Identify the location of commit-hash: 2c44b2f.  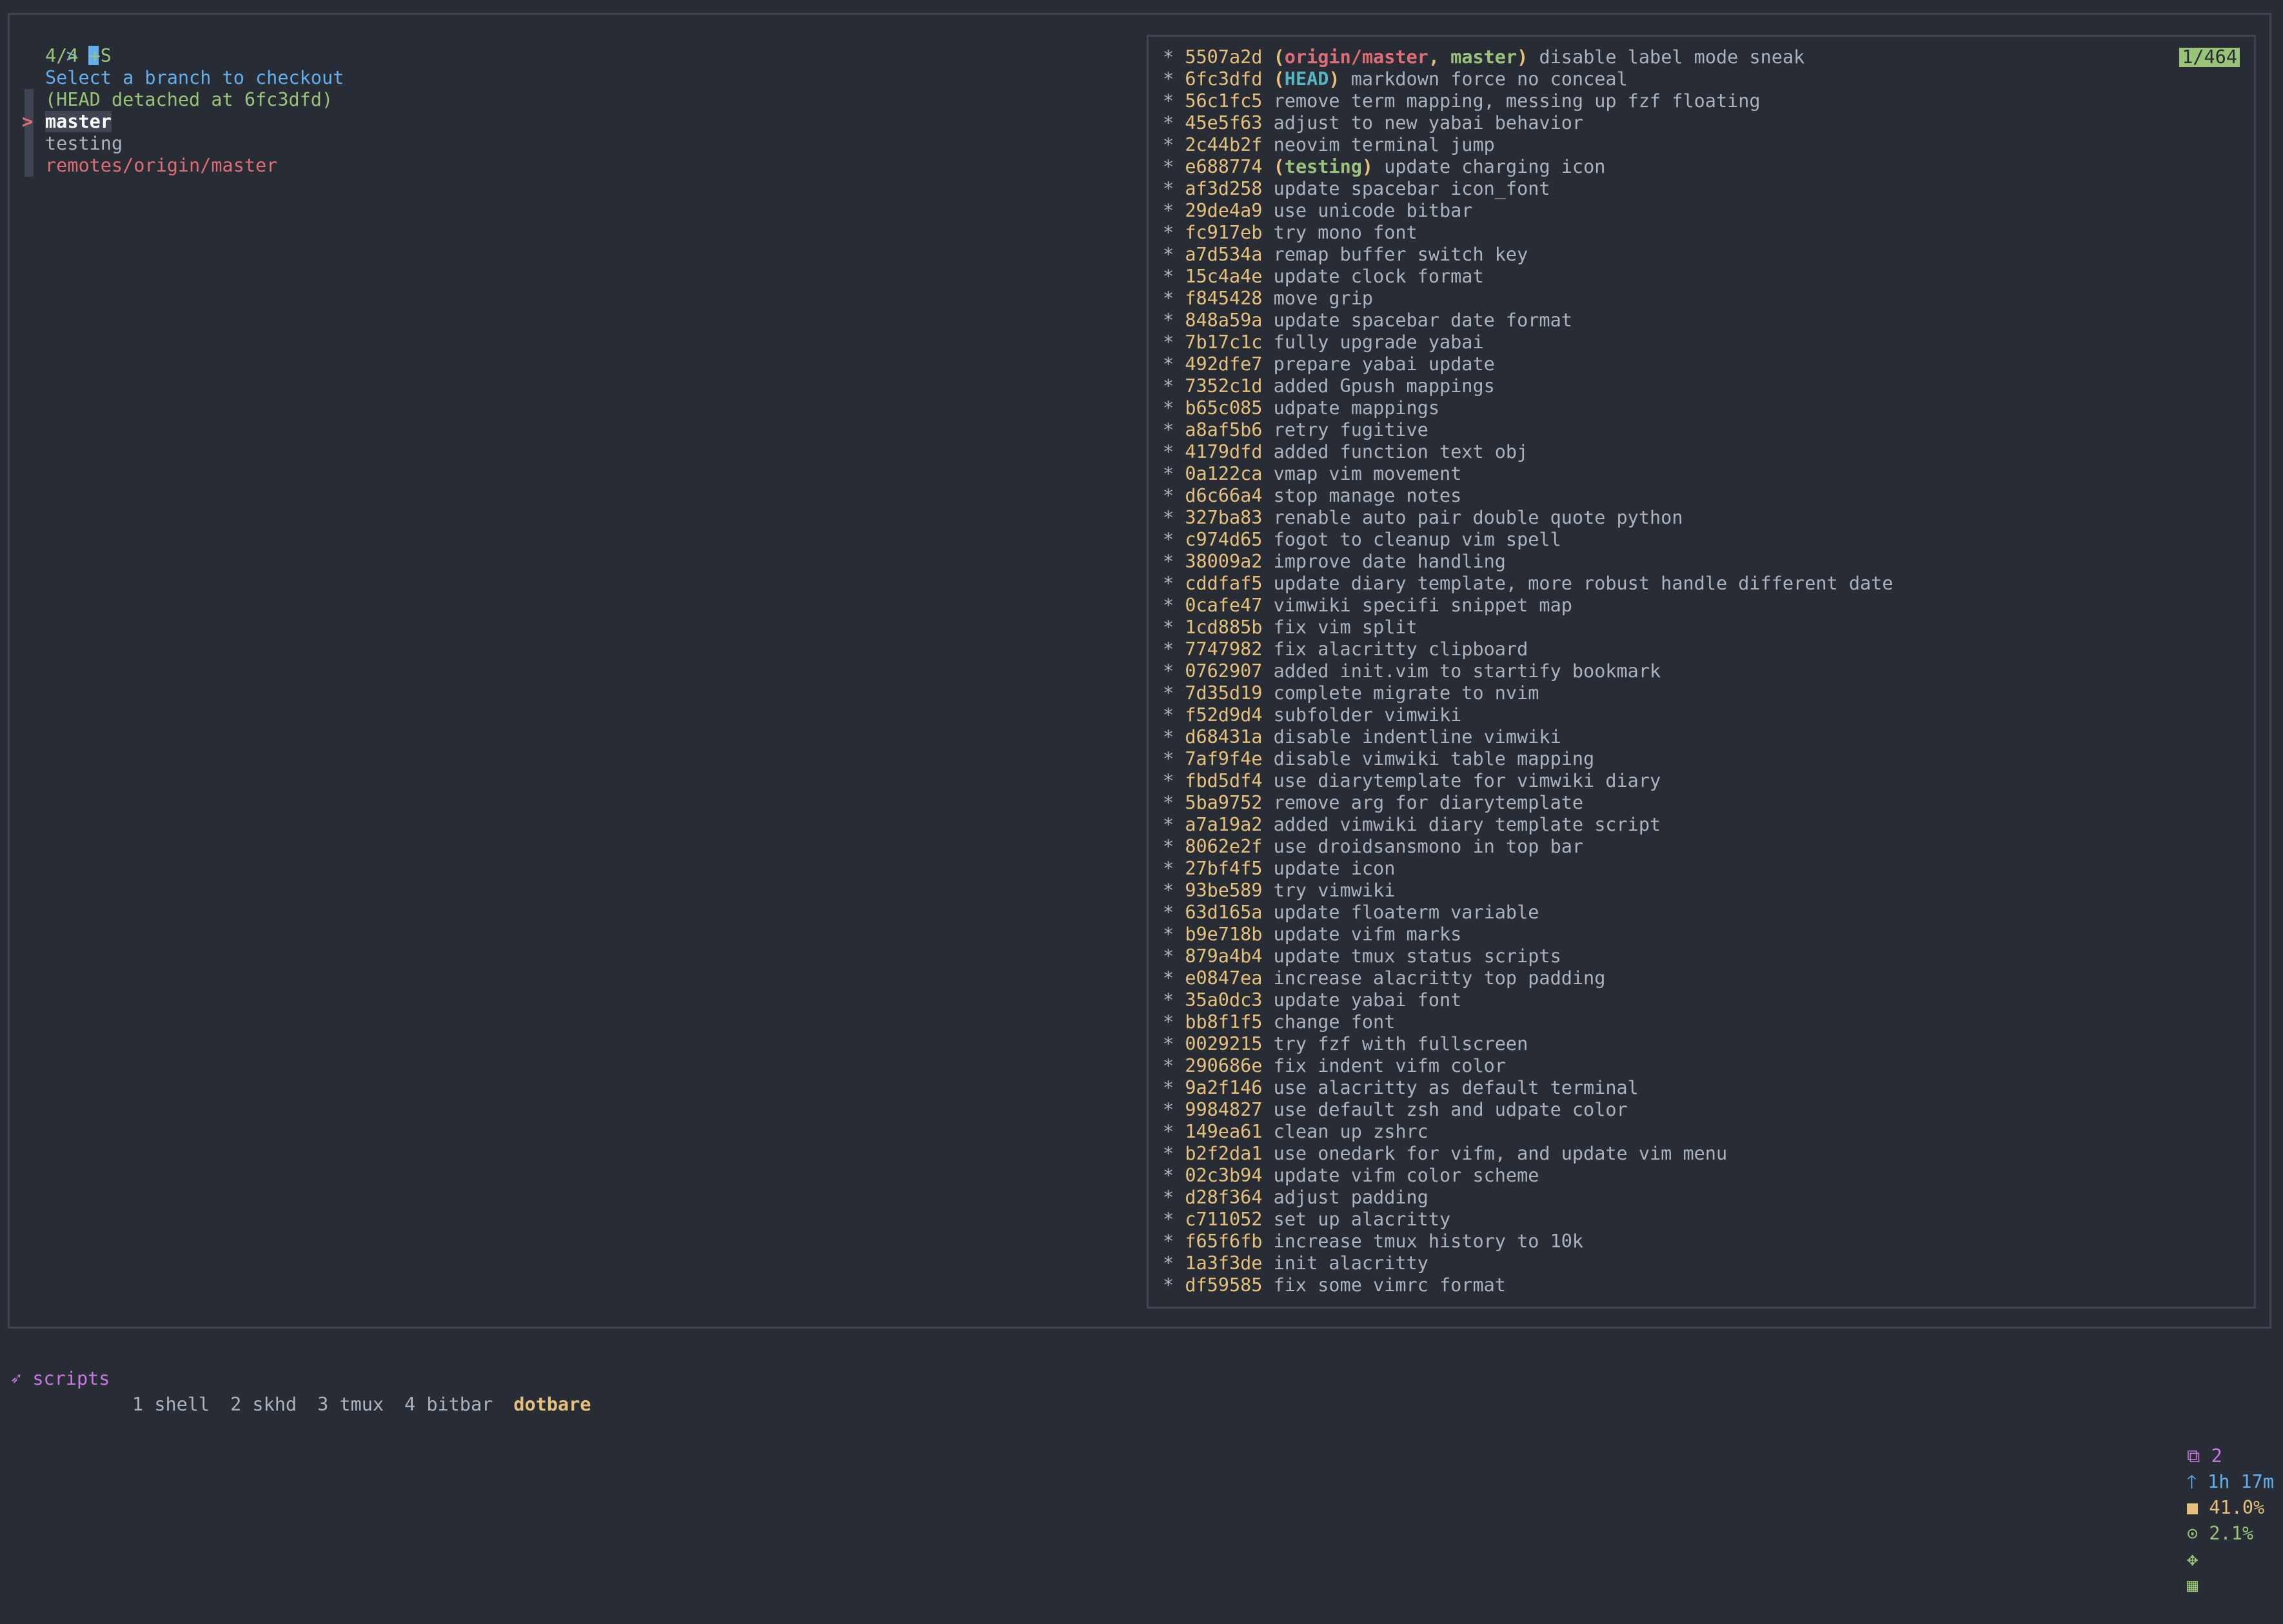
(1224, 144).